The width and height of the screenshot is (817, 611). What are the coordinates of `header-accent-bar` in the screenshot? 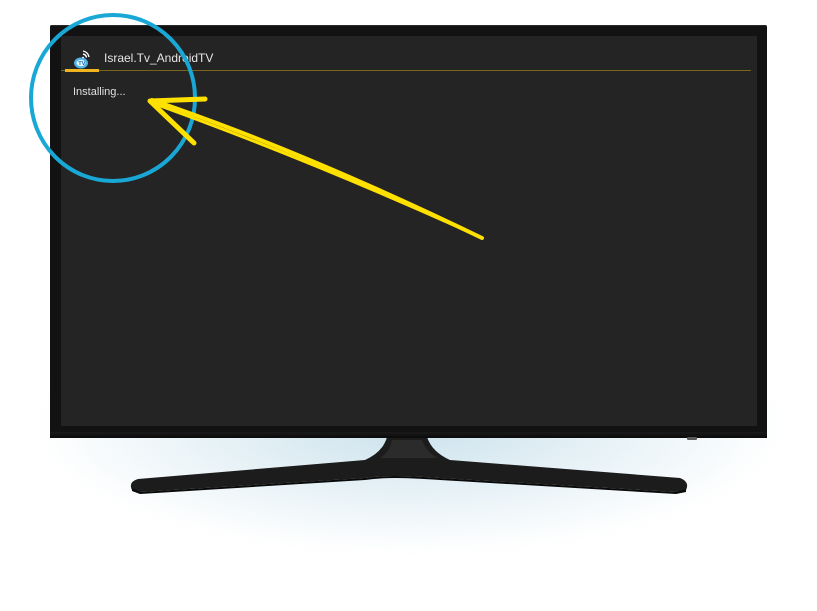 It's located at (82, 70).